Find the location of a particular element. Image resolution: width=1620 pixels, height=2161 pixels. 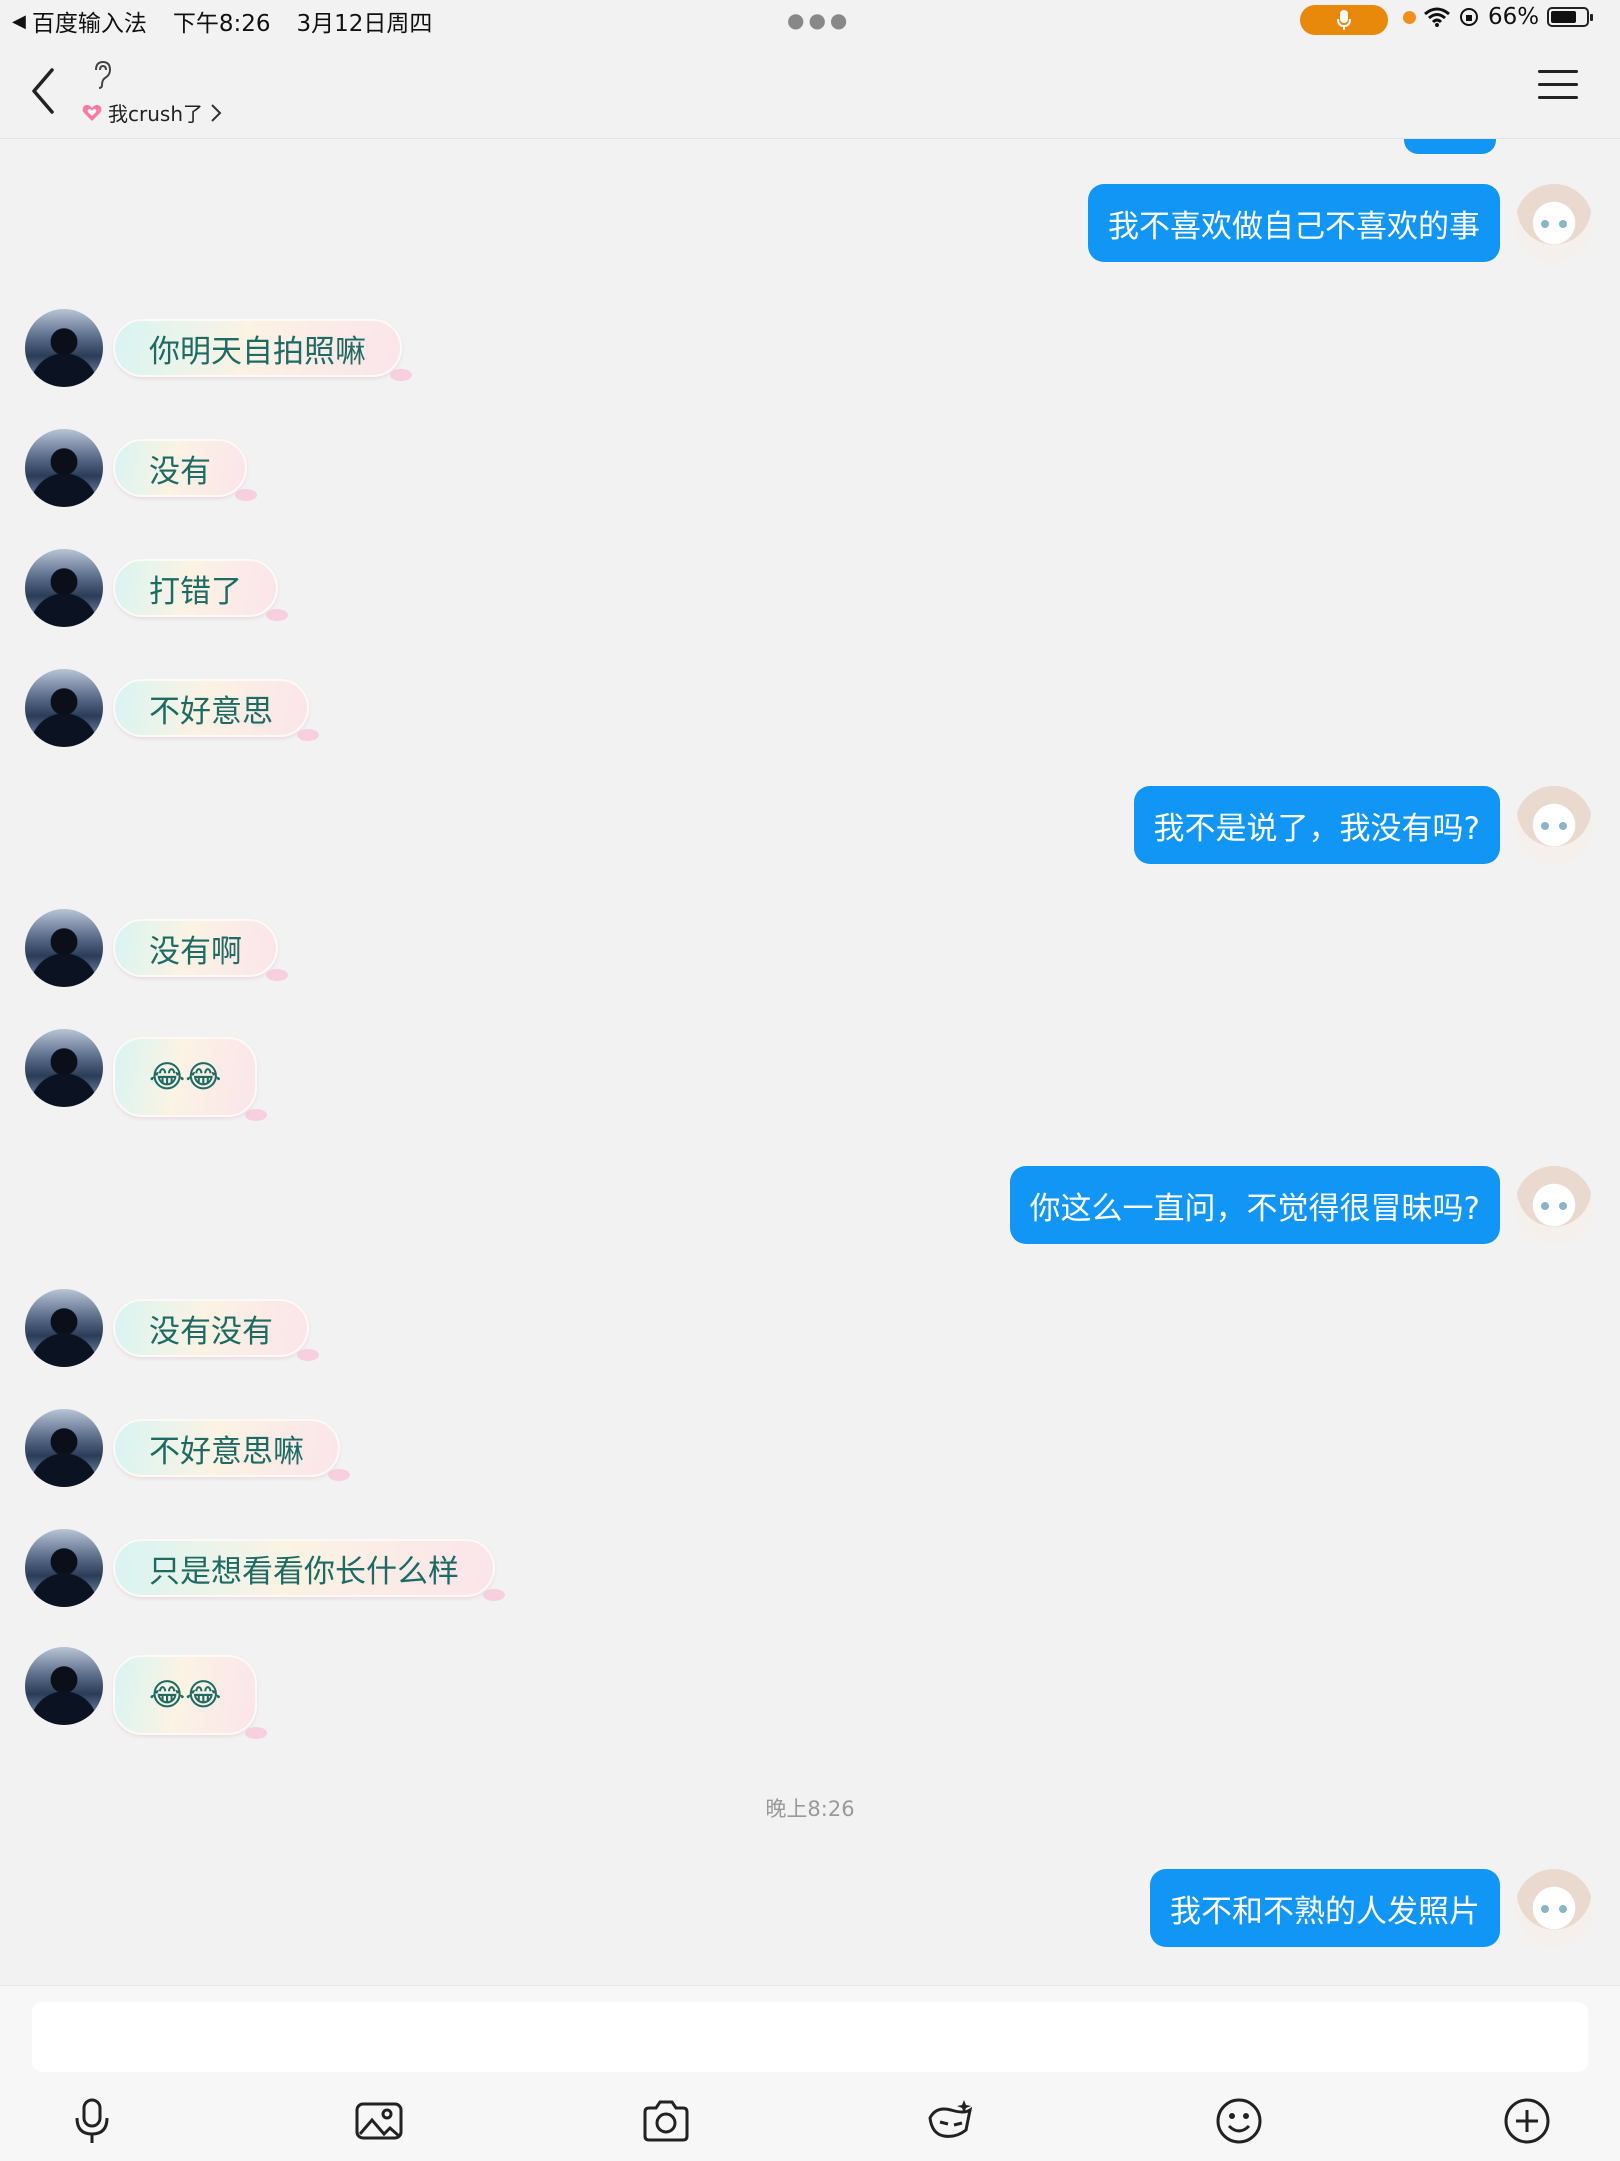

multitask-dots-icon: ●●● is located at coordinates (819, 20).